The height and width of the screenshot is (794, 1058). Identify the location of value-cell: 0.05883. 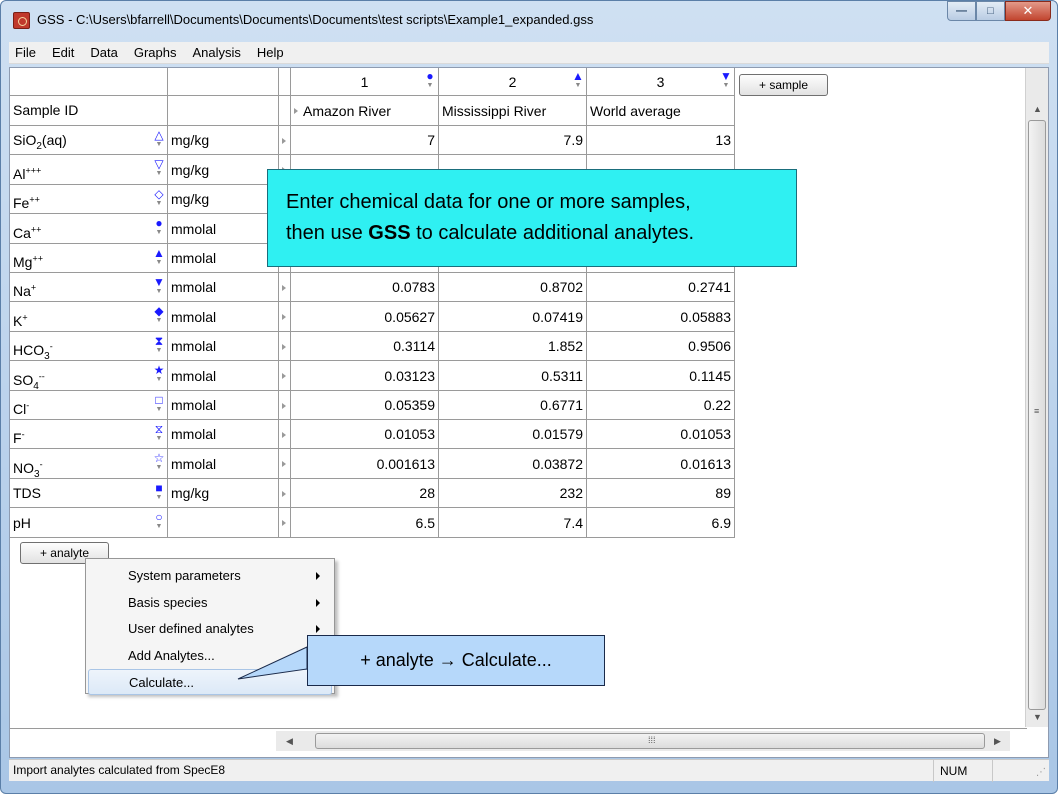
(661, 317).